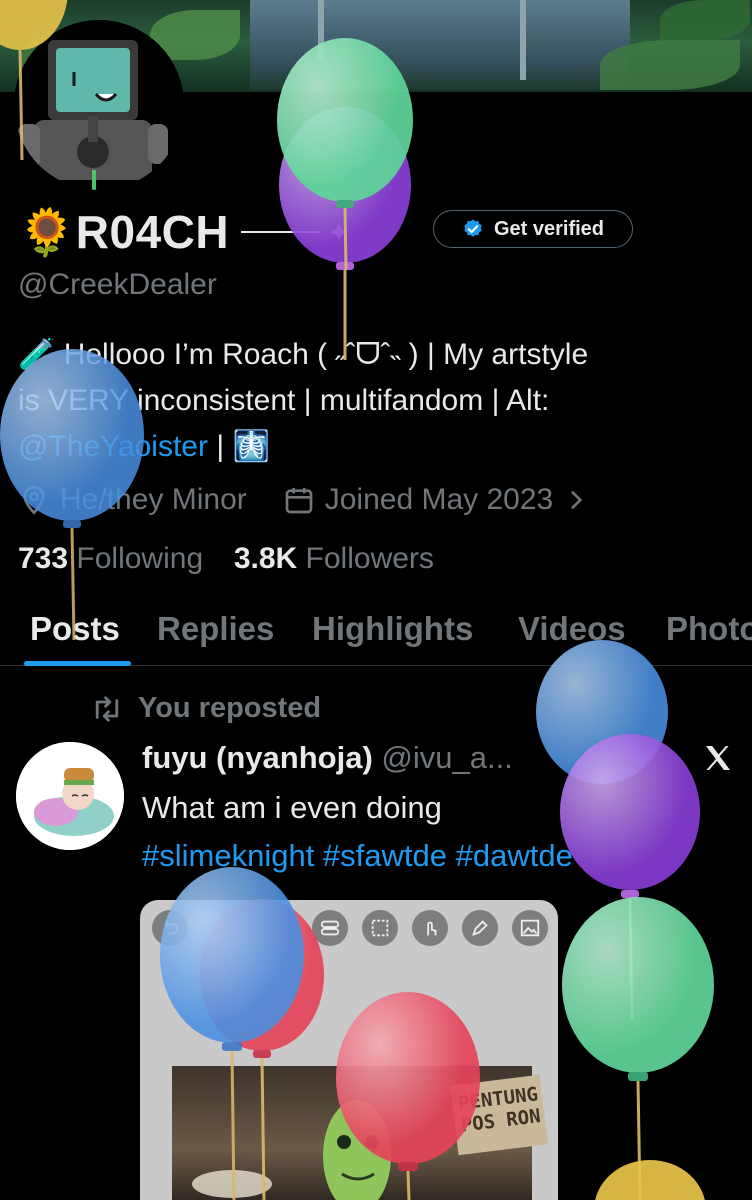 The height and width of the screenshot is (1200, 752). What do you see at coordinates (530, 928) in the screenshot?
I see `image-icon` at bounding box center [530, 928].